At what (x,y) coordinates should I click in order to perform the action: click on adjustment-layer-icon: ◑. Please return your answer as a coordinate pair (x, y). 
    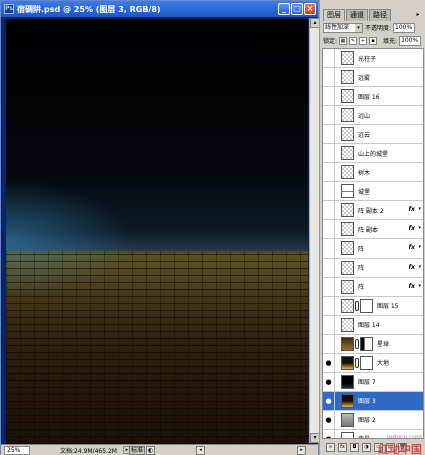
    Looking at the image, I should click on (366, 447).